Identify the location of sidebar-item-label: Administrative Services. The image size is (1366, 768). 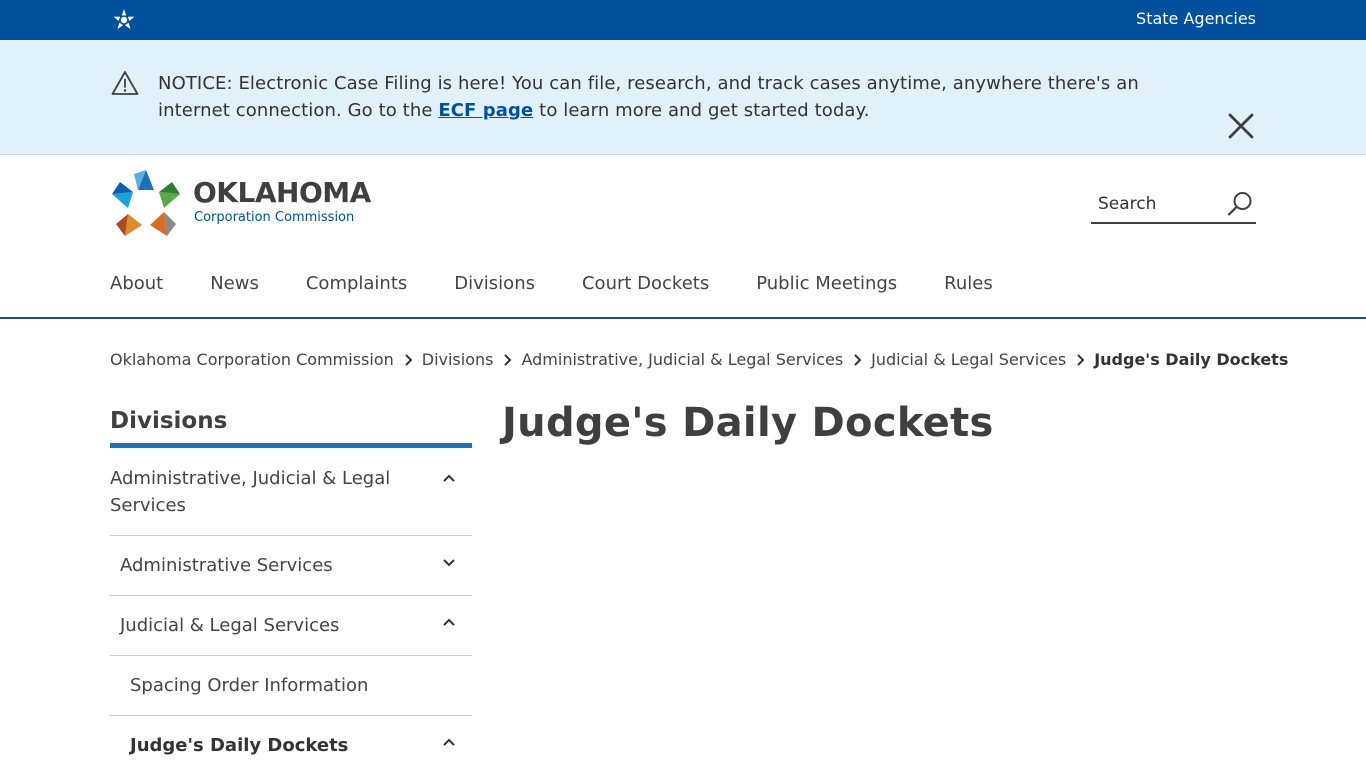
(226, 565).